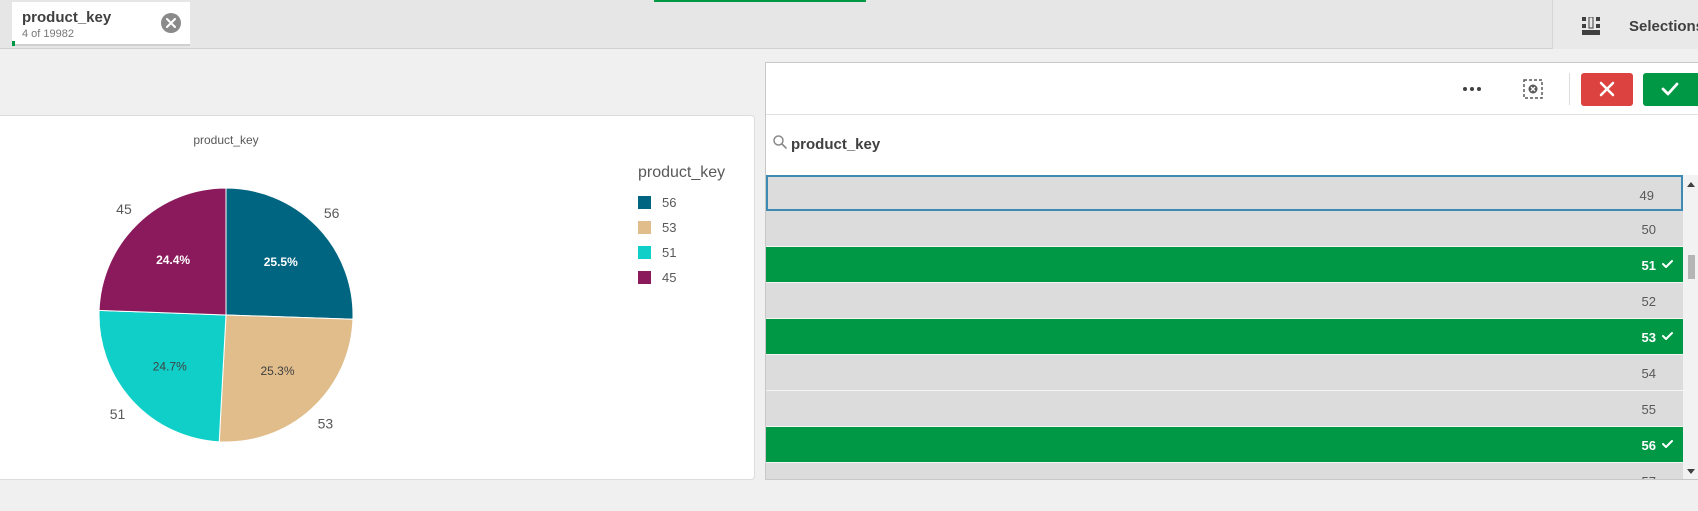 Image resolution: width=1698 pixels, height=511 pixels. What do you see at coordinates (1224, 265) in the screenshot?
I see `listbox-row-51: 51` at bounding box center [1224, 265].